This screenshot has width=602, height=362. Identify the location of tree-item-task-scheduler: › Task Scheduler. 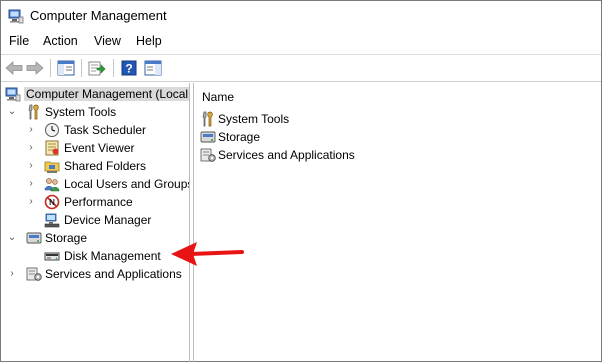
(95, 130).